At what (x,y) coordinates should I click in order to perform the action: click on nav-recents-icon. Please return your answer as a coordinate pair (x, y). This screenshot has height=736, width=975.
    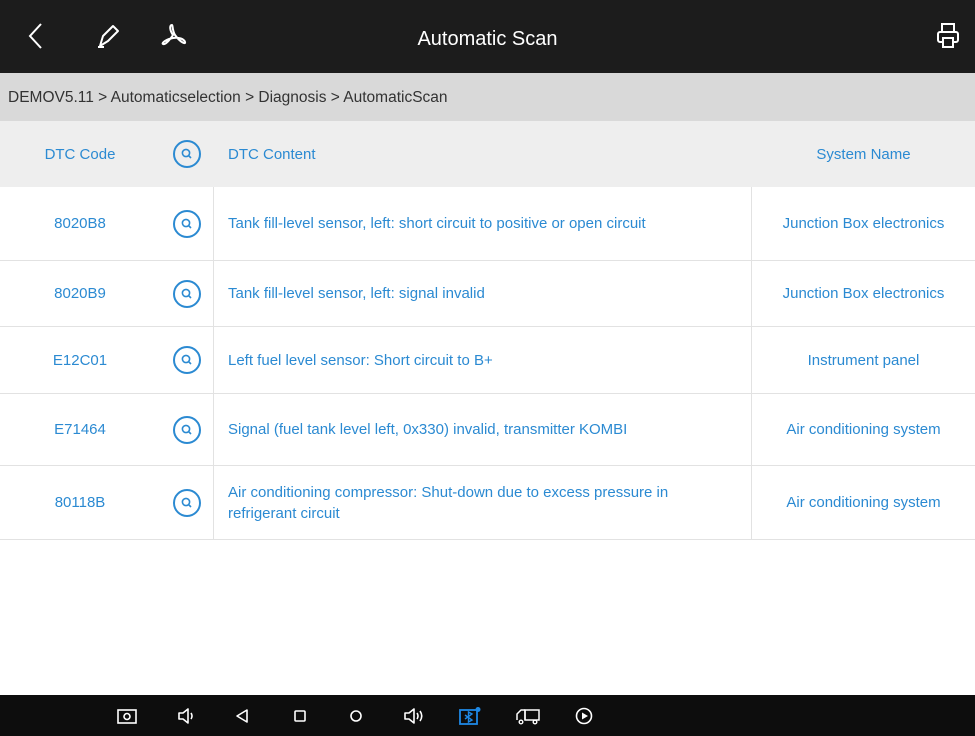
    Looking at the image, I should click on (300, 716).